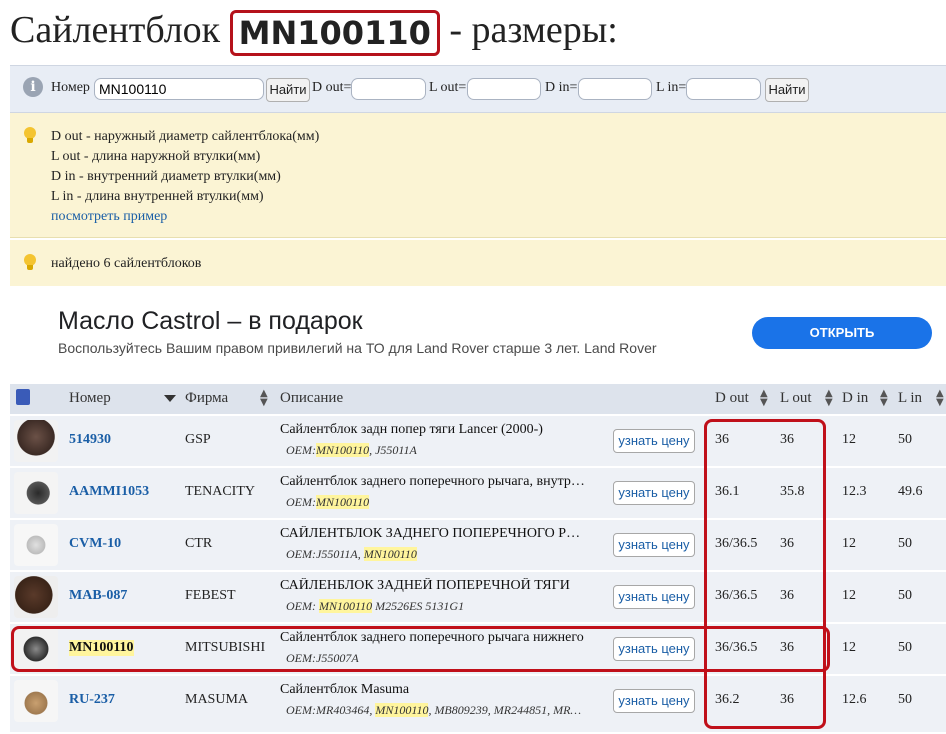 This screenshot has height=734, width=946. What do you see at coordinates (334, 33) in the screenshot?
I see `title-part-number: MN100110` at bounding box center [334, 33].